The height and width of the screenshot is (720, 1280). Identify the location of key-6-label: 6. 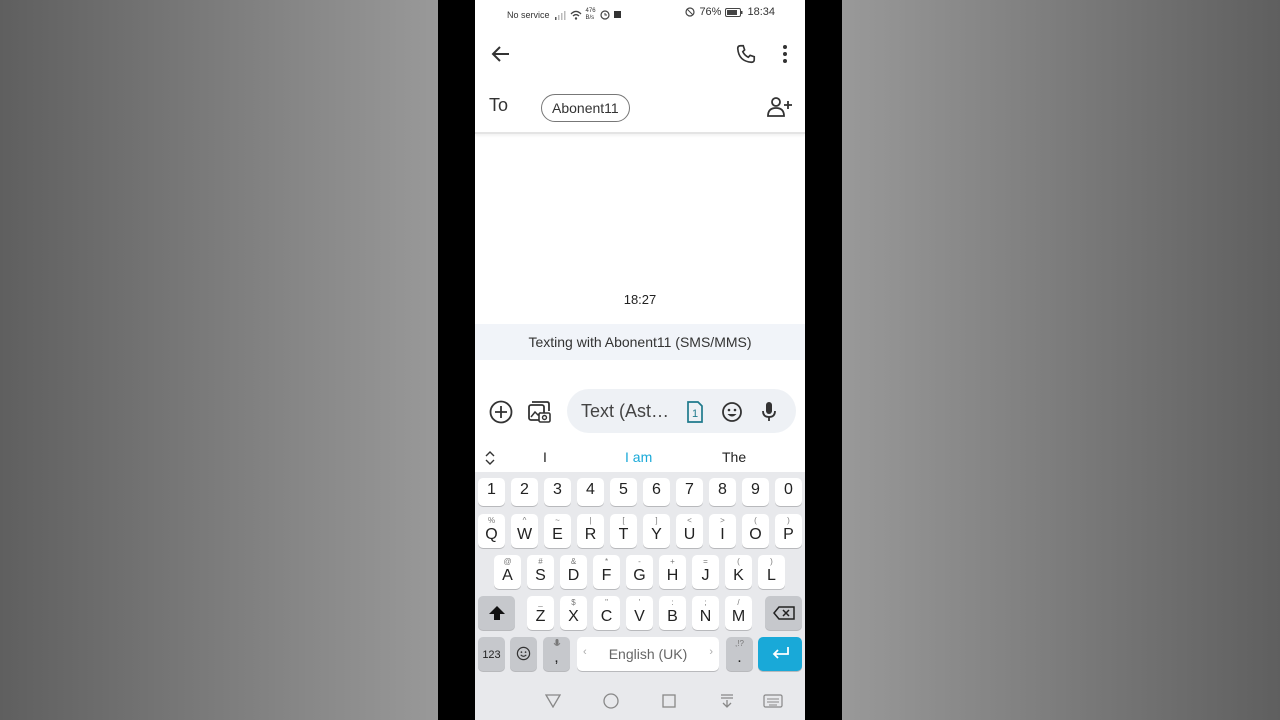
(656, 489).